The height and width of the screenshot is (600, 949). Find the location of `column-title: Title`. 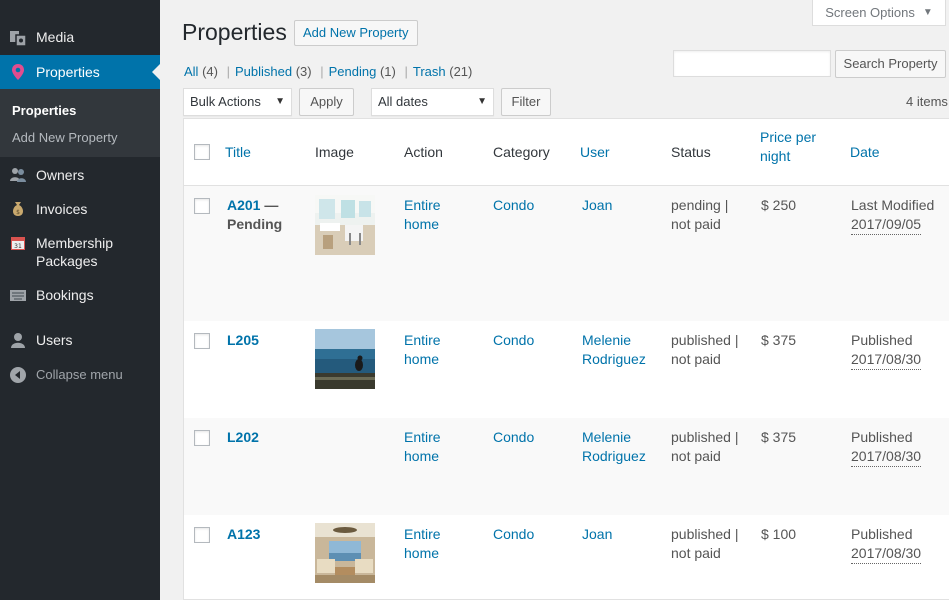

column-title: Title is located at coordinates (238, 152).